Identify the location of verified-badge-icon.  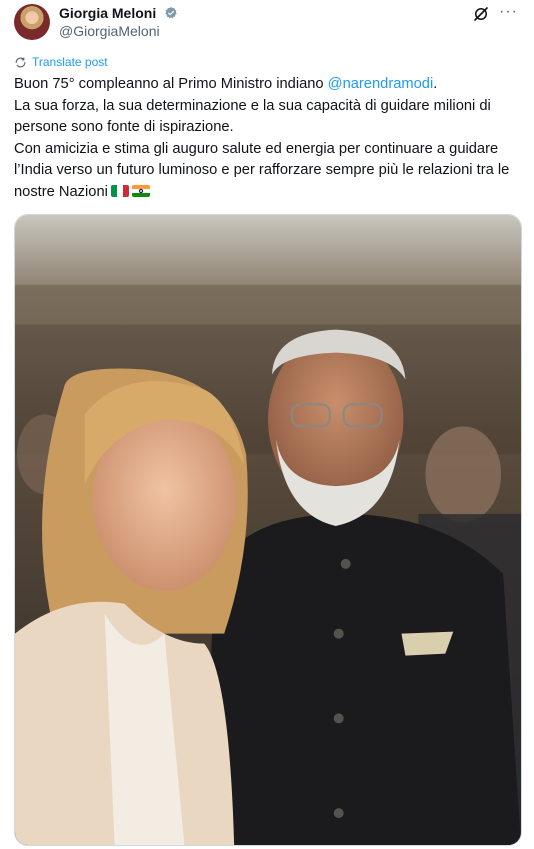
(170, 12).